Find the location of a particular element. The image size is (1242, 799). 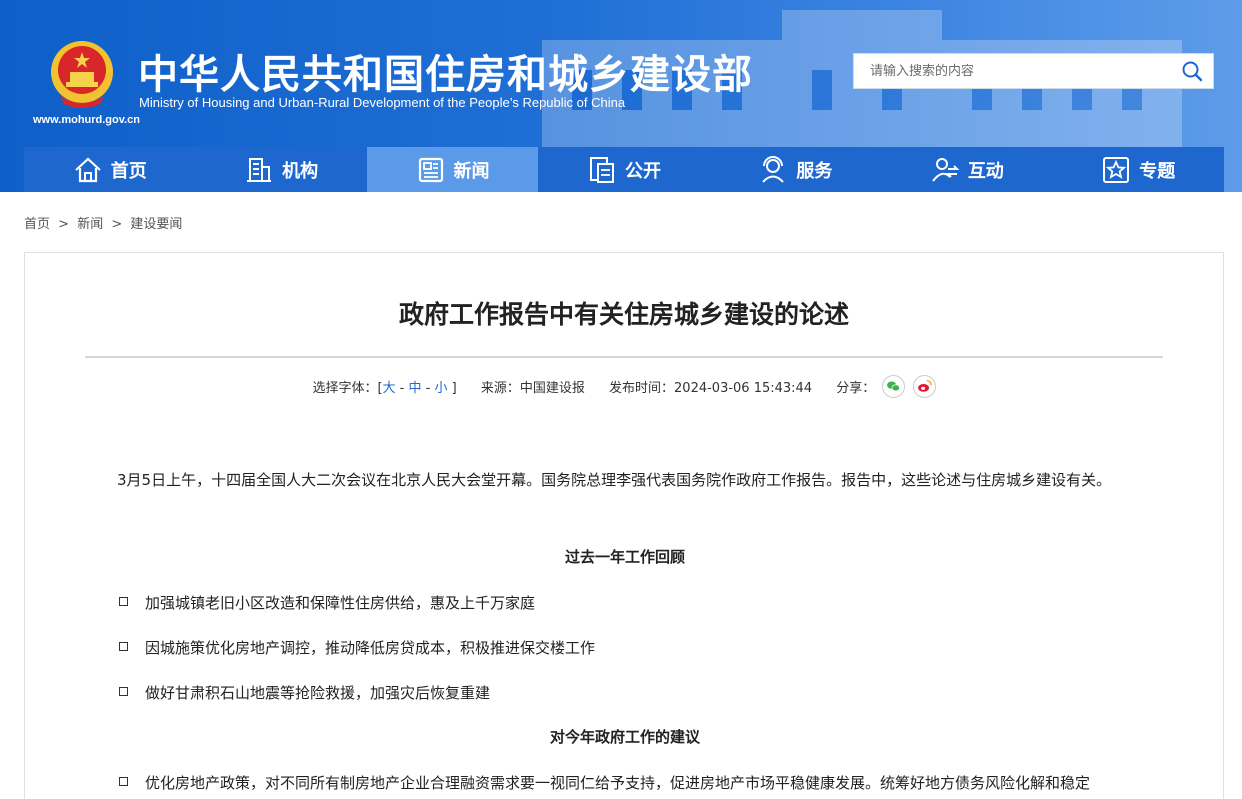

share-label: 分享： is located at coordinates (856, 388).